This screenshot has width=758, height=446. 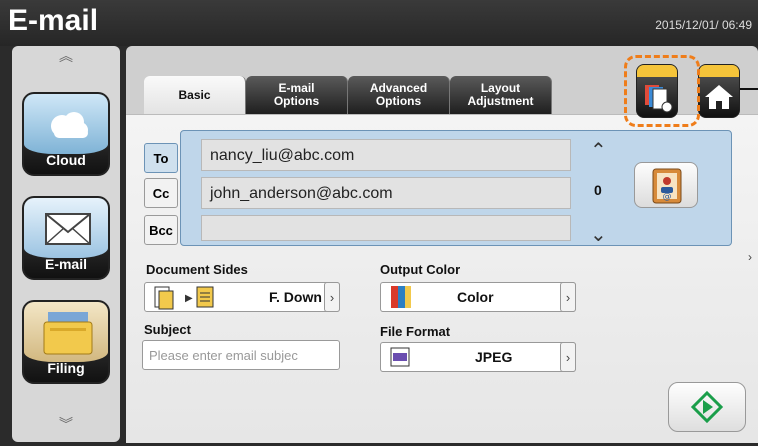 What do you see at coordinates (703, 25) in the screenshot?
I see `datetime: 2015/12/01/ 06:49` at bounding box center [703, 25].